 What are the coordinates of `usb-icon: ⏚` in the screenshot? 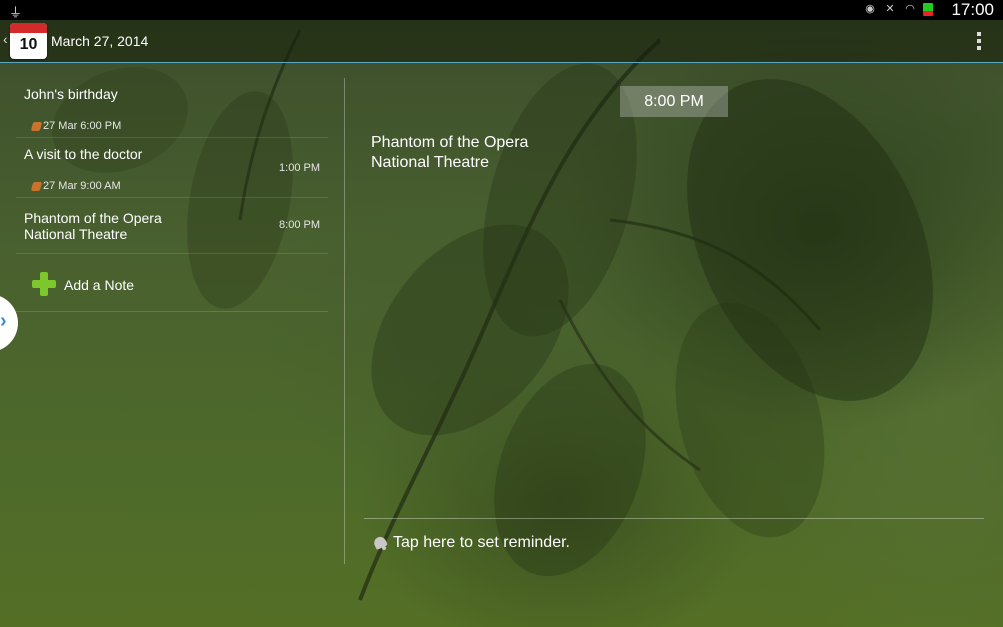 It's located at (16, 12).